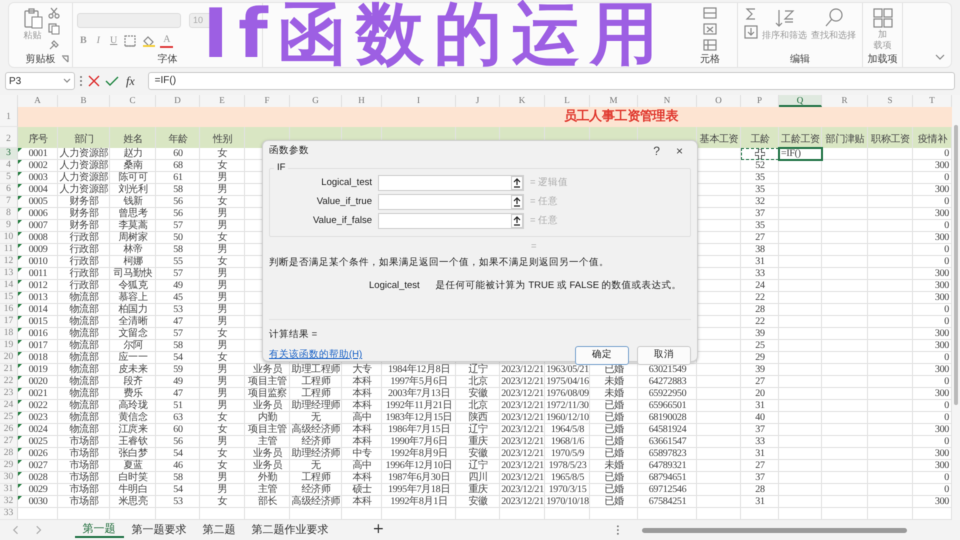 This screenshot has width=960, height=540. Describe the element at coordinates (9, 394) in the screenshot. I see `row-header: 23` at that location.